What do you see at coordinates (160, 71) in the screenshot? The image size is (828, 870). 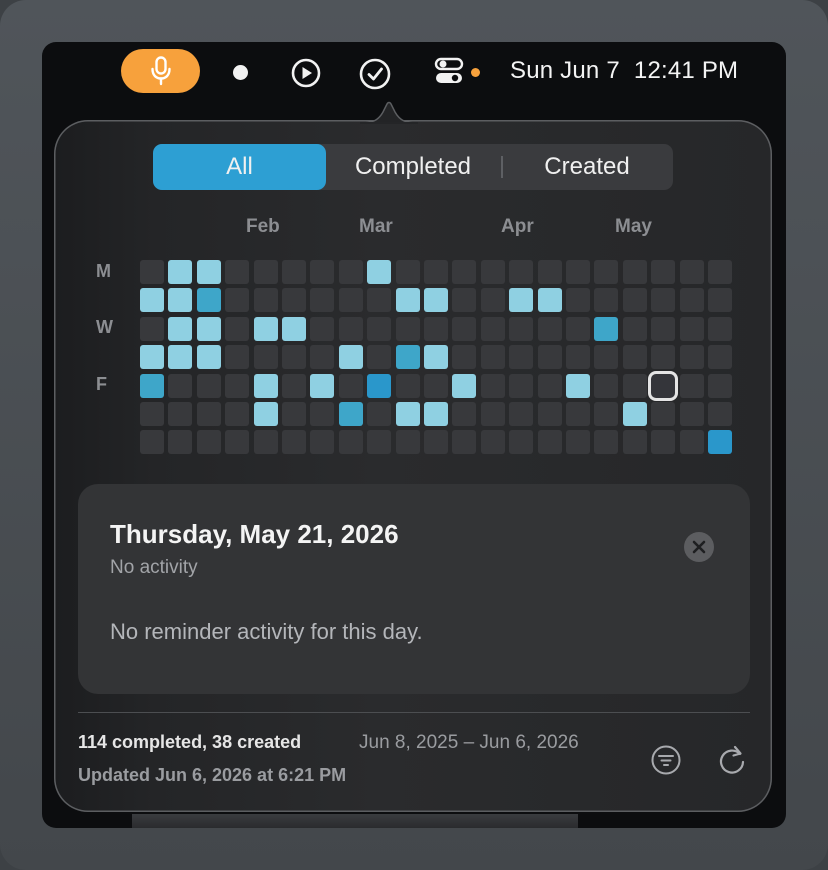 I see `microphone-button` at bounding box center [160, 71].